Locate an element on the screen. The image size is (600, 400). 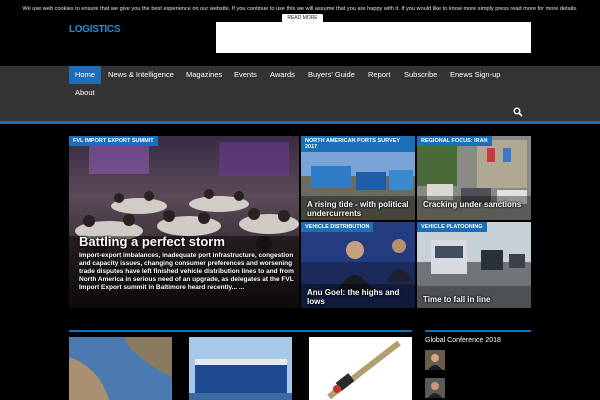
nav-about: About is located at coordinates (85, 93).